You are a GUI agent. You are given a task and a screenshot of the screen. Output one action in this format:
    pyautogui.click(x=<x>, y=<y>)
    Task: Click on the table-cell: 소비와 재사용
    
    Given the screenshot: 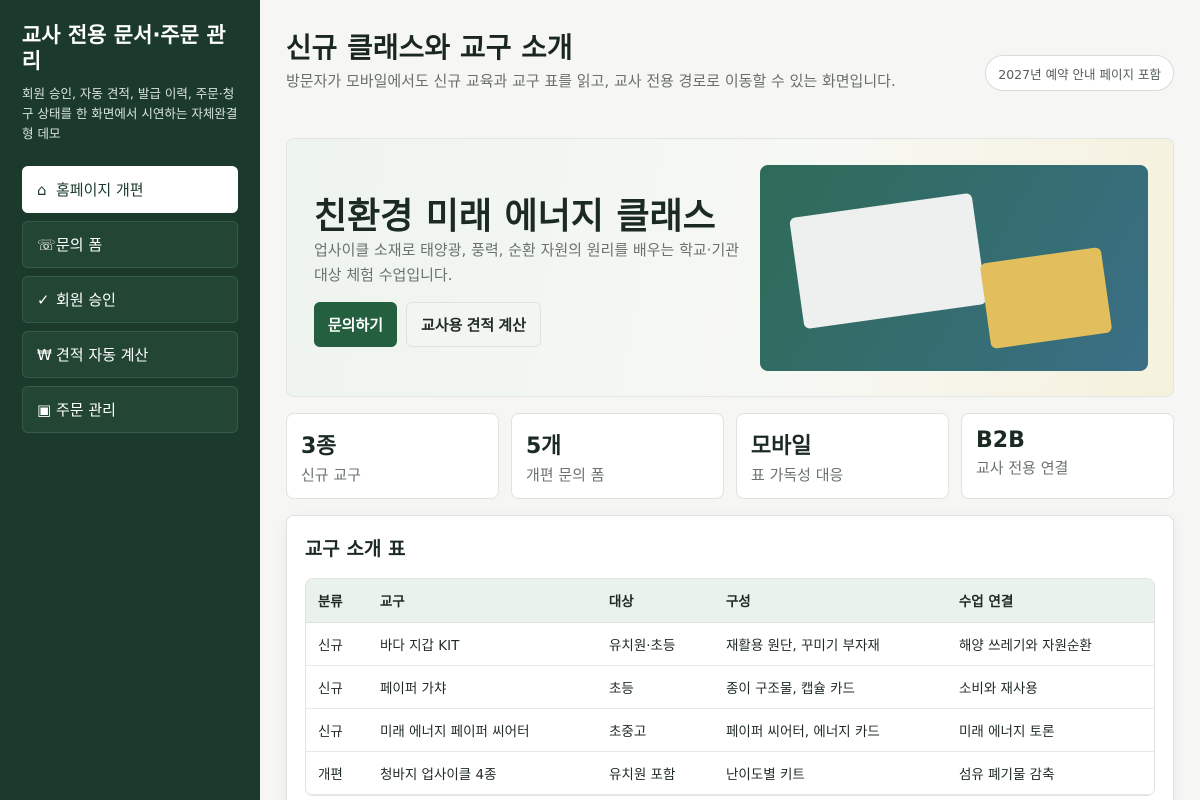 What is the action you would take?
    pyautogui.click(x=1050, y=687)
    